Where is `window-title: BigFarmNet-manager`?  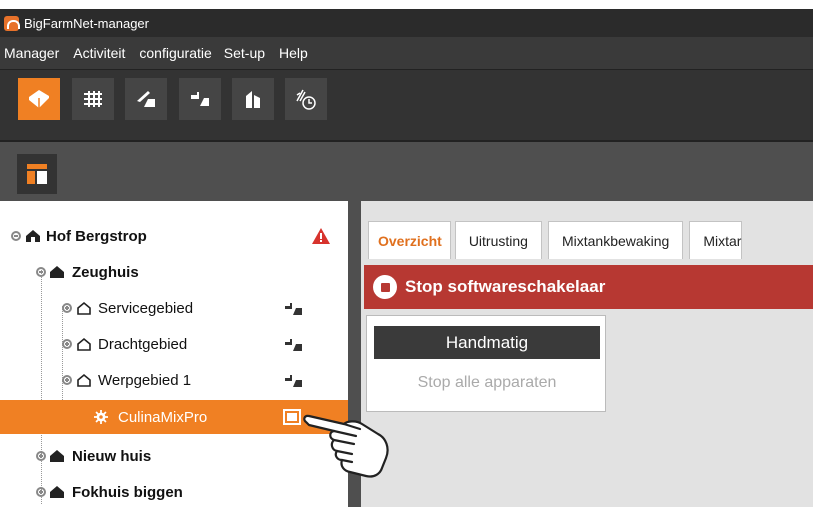
window-title: BigFarmNet-manager is located at coordinates (86, 23).